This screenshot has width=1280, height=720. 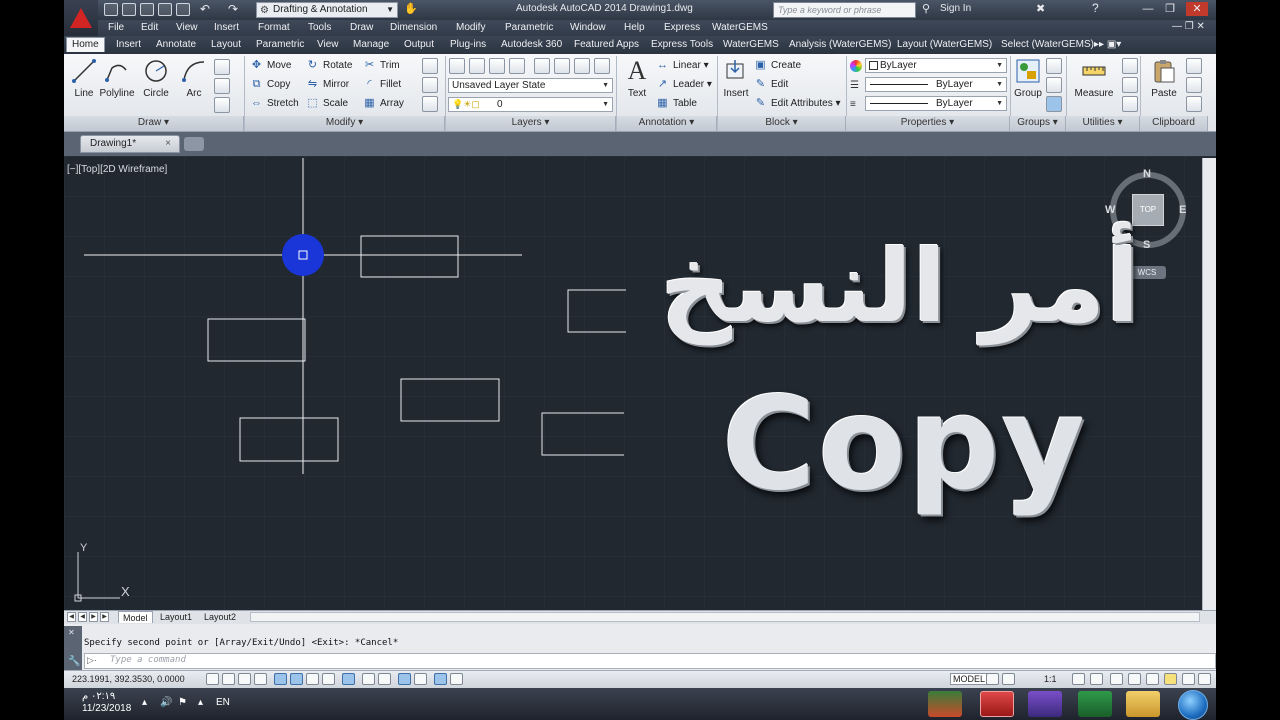 What do you see at coordinates (430, 85) in the screenshot?
I see `explode-icon` at bounding box center [430, 85].